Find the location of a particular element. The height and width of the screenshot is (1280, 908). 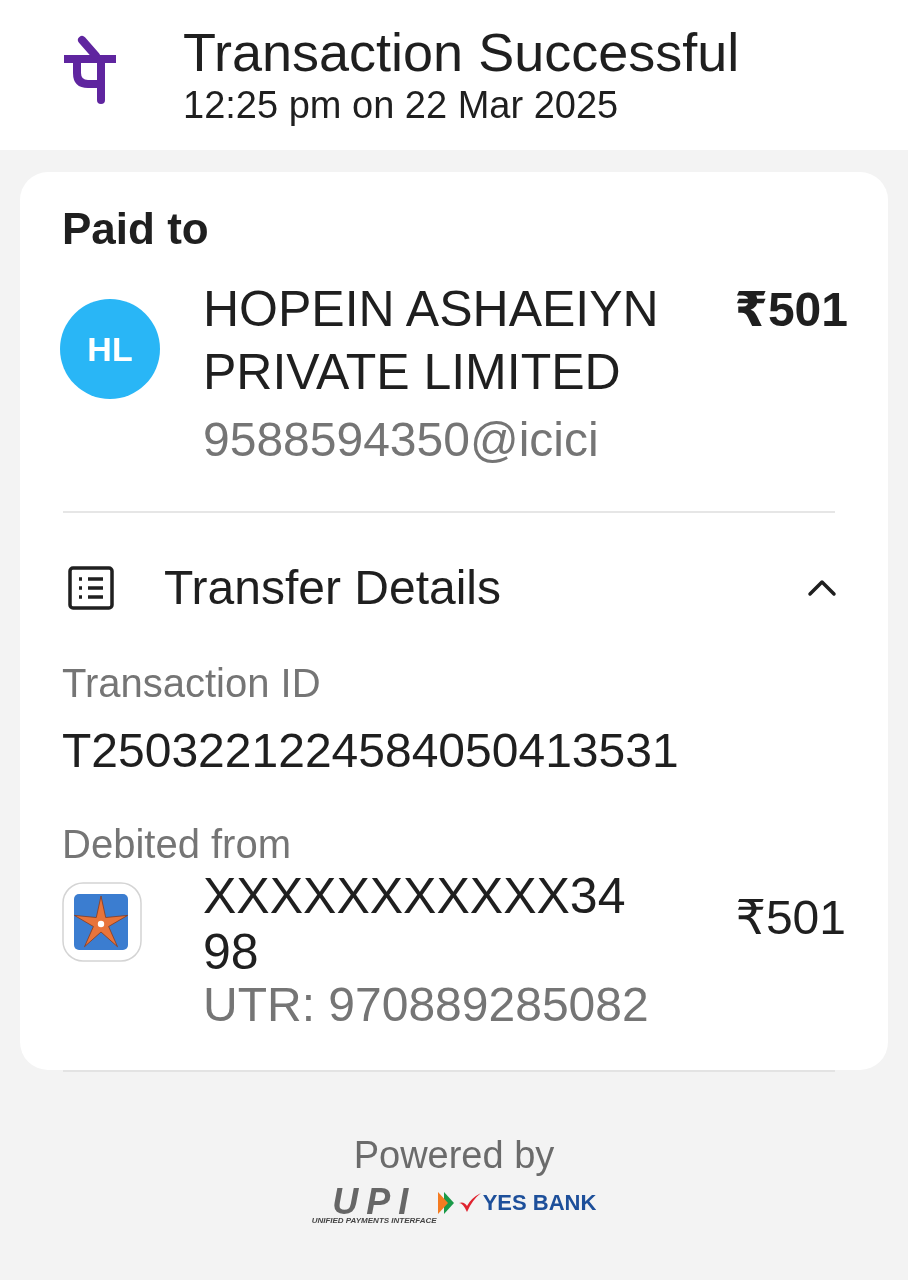

utr-number: UTR: 970889285082 is located at coordinates (426, 1005).